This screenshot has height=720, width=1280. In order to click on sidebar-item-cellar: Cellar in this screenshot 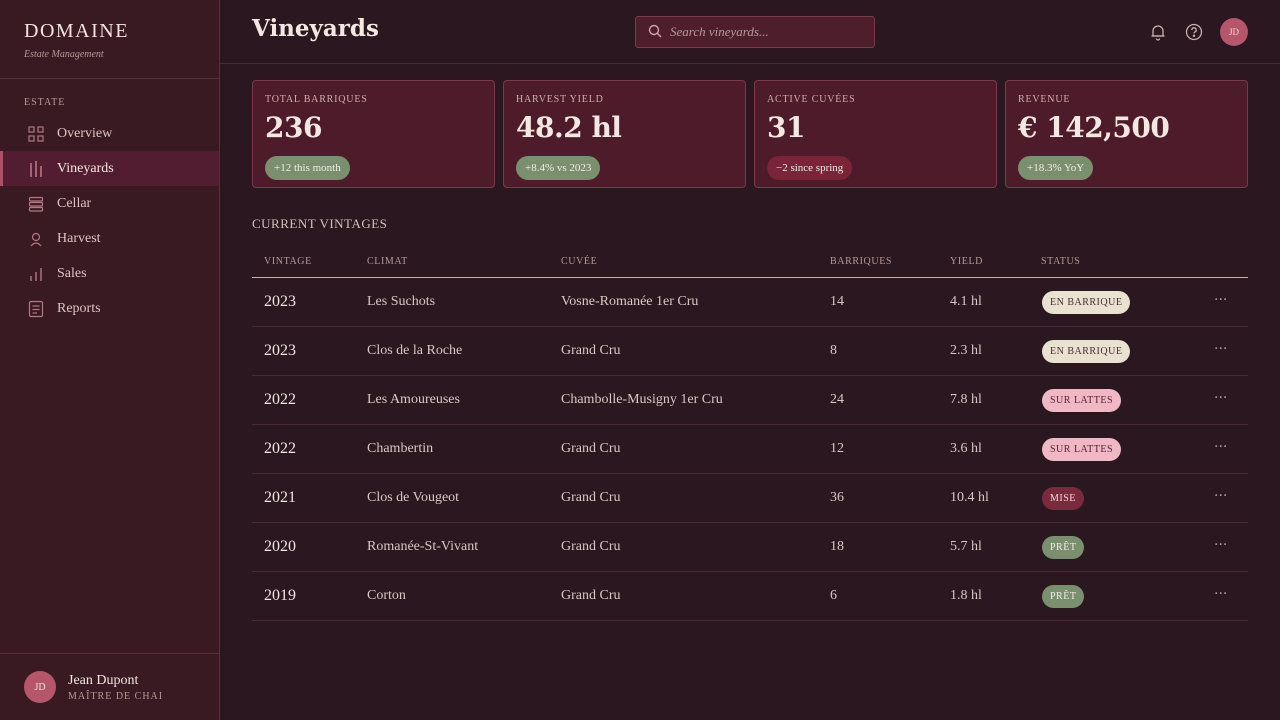, I will do `click(109, 203)`.